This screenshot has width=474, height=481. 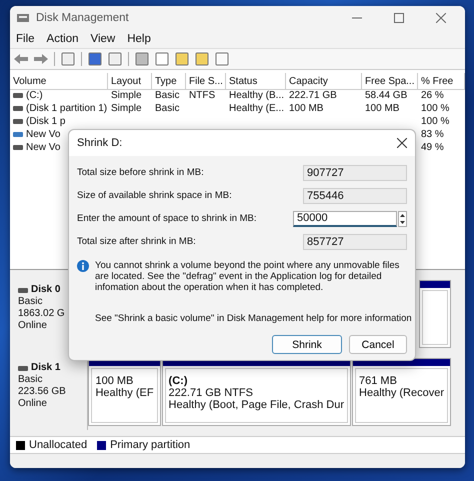 What do you see at coordinates (169, 81) in the screenshot?
I see `column-header: Type` at bounding box center [169, 81].